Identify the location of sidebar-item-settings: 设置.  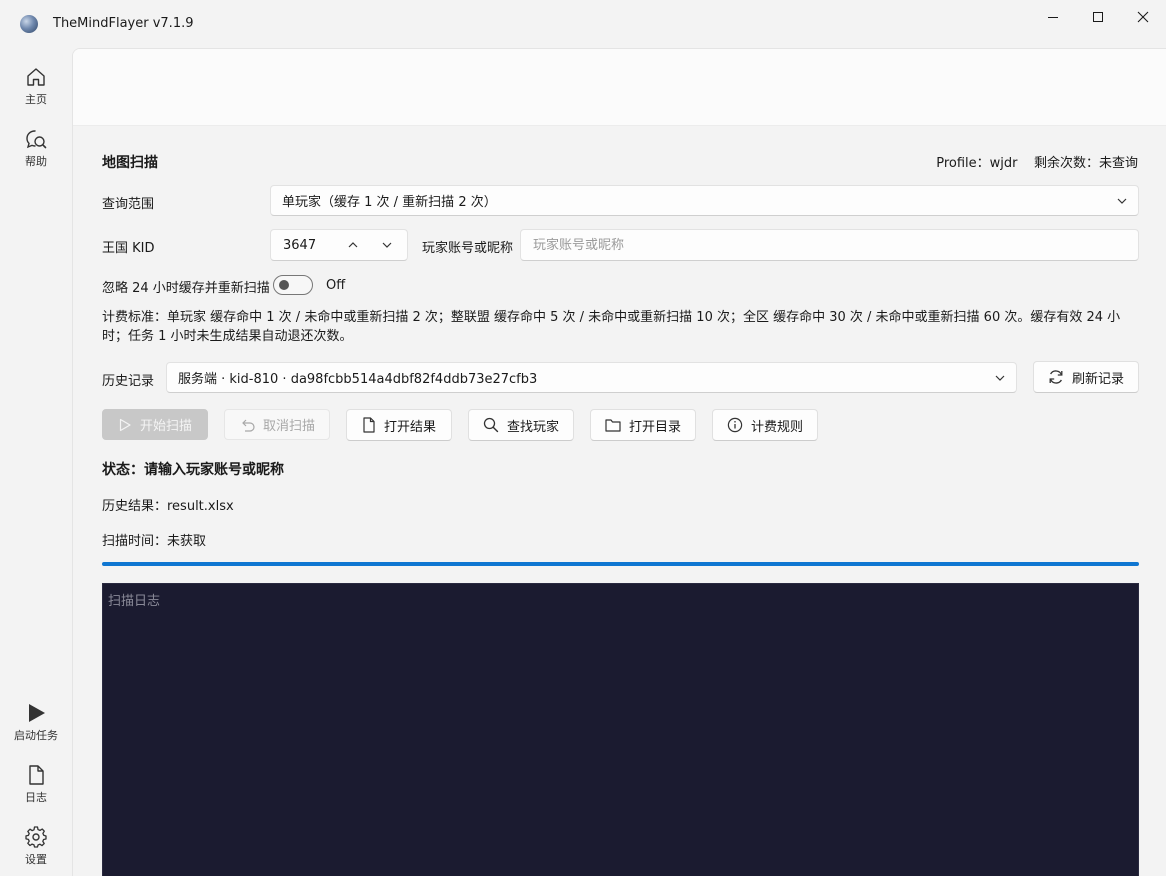
(36, 849).